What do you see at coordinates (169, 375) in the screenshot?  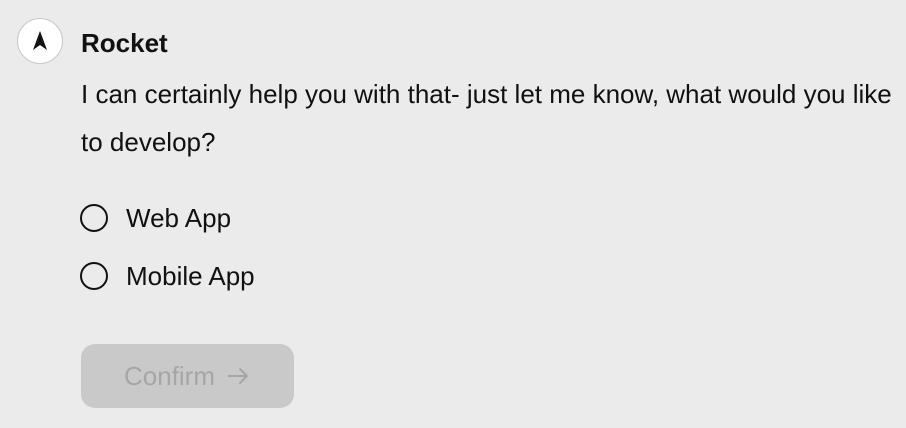 I see `confirm-label: Confirm` at bounding box center [169, 375].